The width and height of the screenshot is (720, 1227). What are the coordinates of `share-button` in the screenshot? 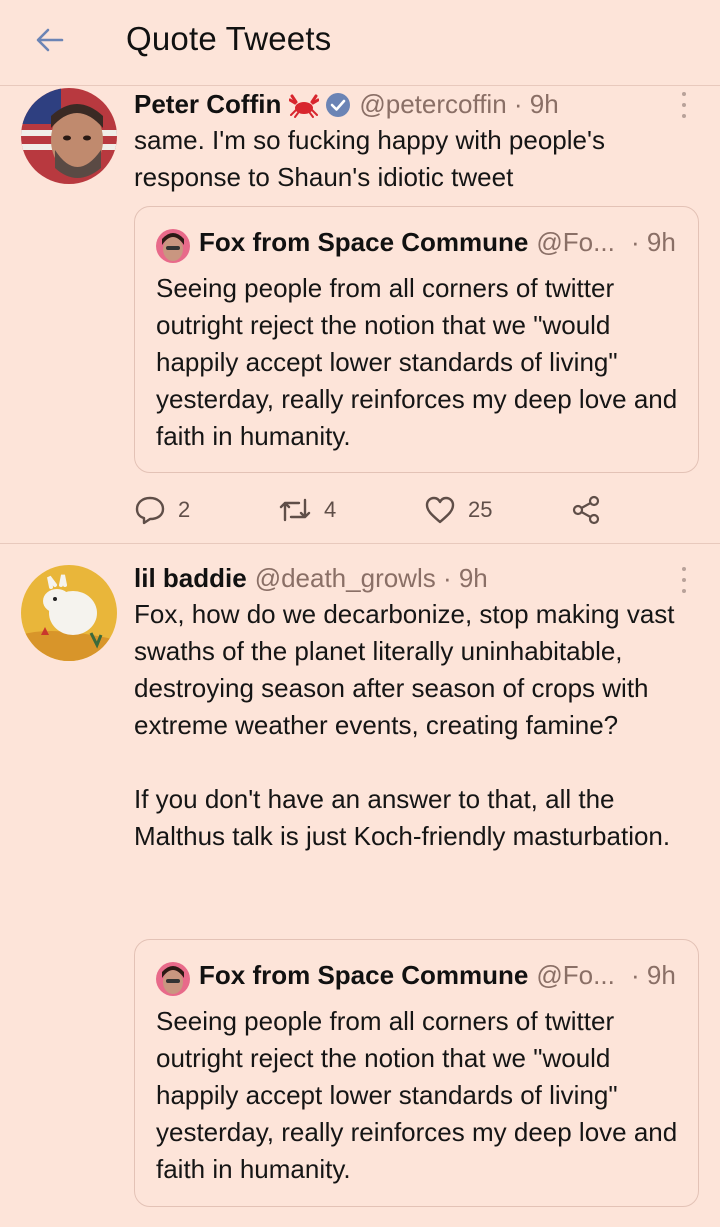 It's located at (586, 510).